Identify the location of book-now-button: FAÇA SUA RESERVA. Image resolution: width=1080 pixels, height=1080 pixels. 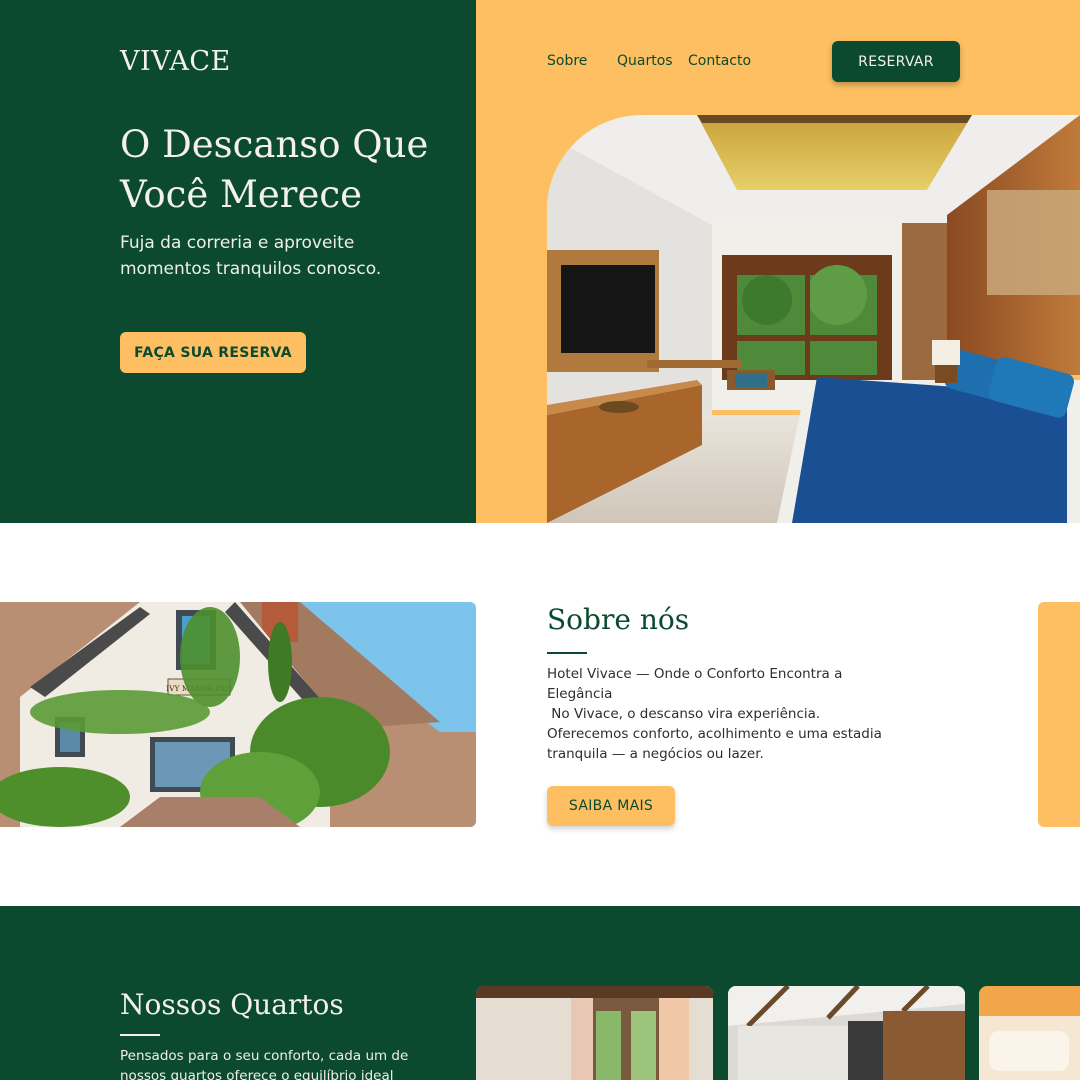
(213, 352).